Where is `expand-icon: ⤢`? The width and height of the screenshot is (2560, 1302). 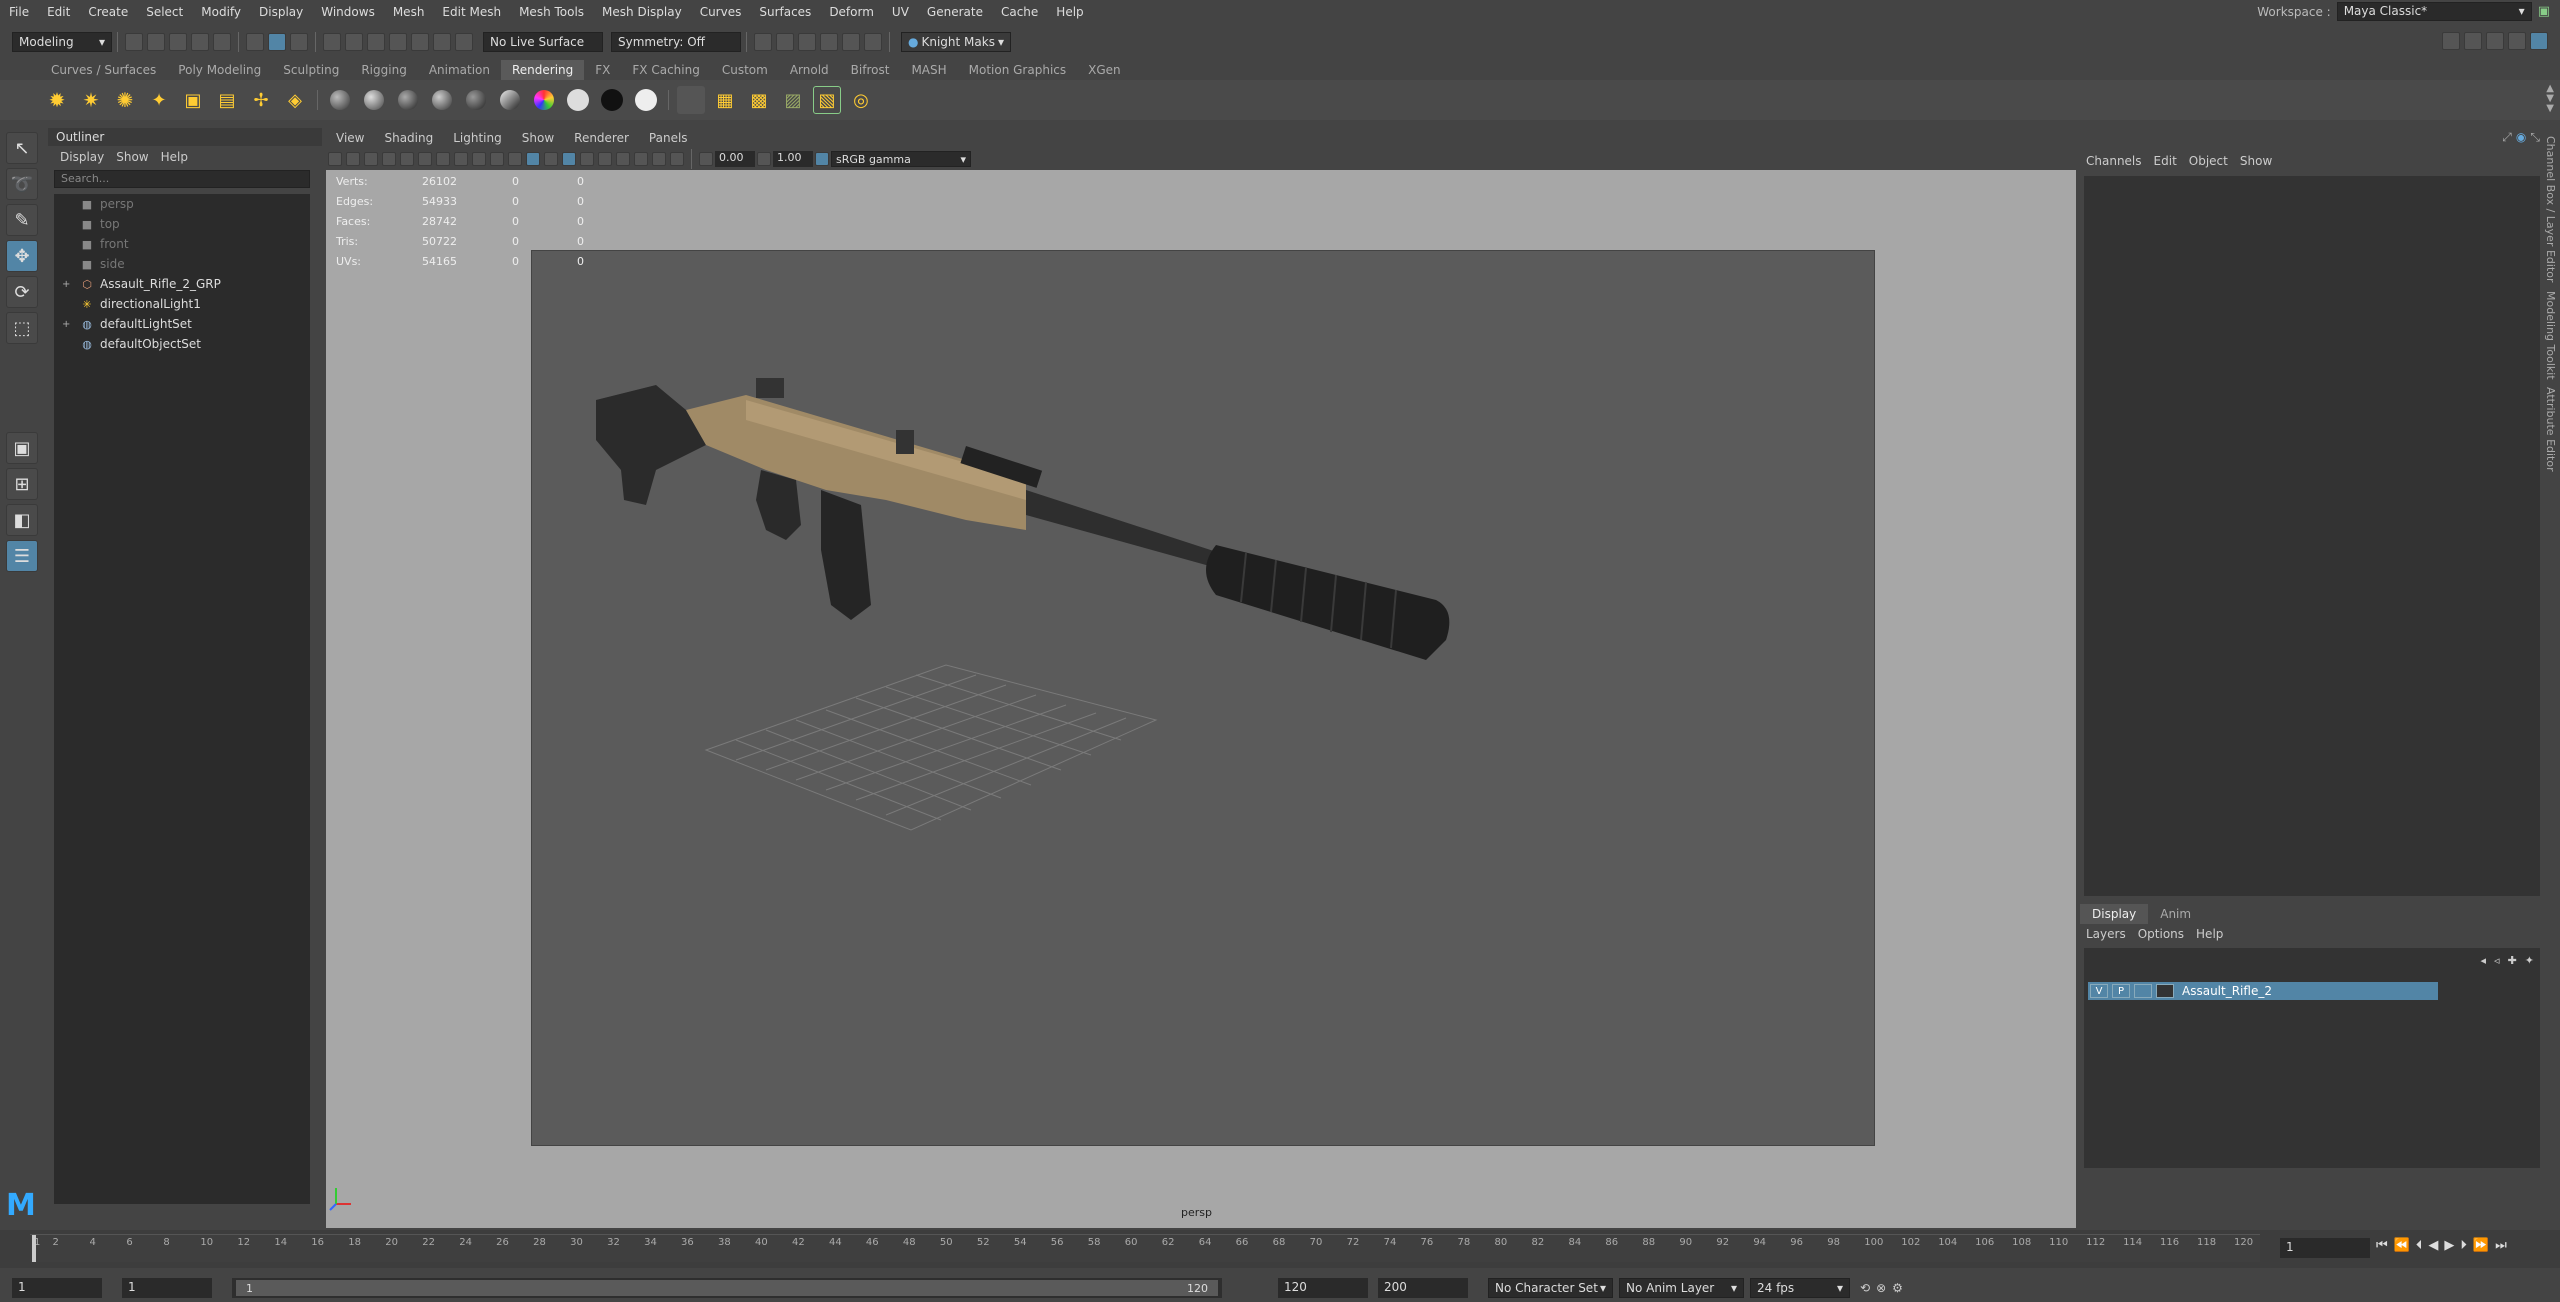 expand-icon: ⤢ is located at coordinates (2507, 137).